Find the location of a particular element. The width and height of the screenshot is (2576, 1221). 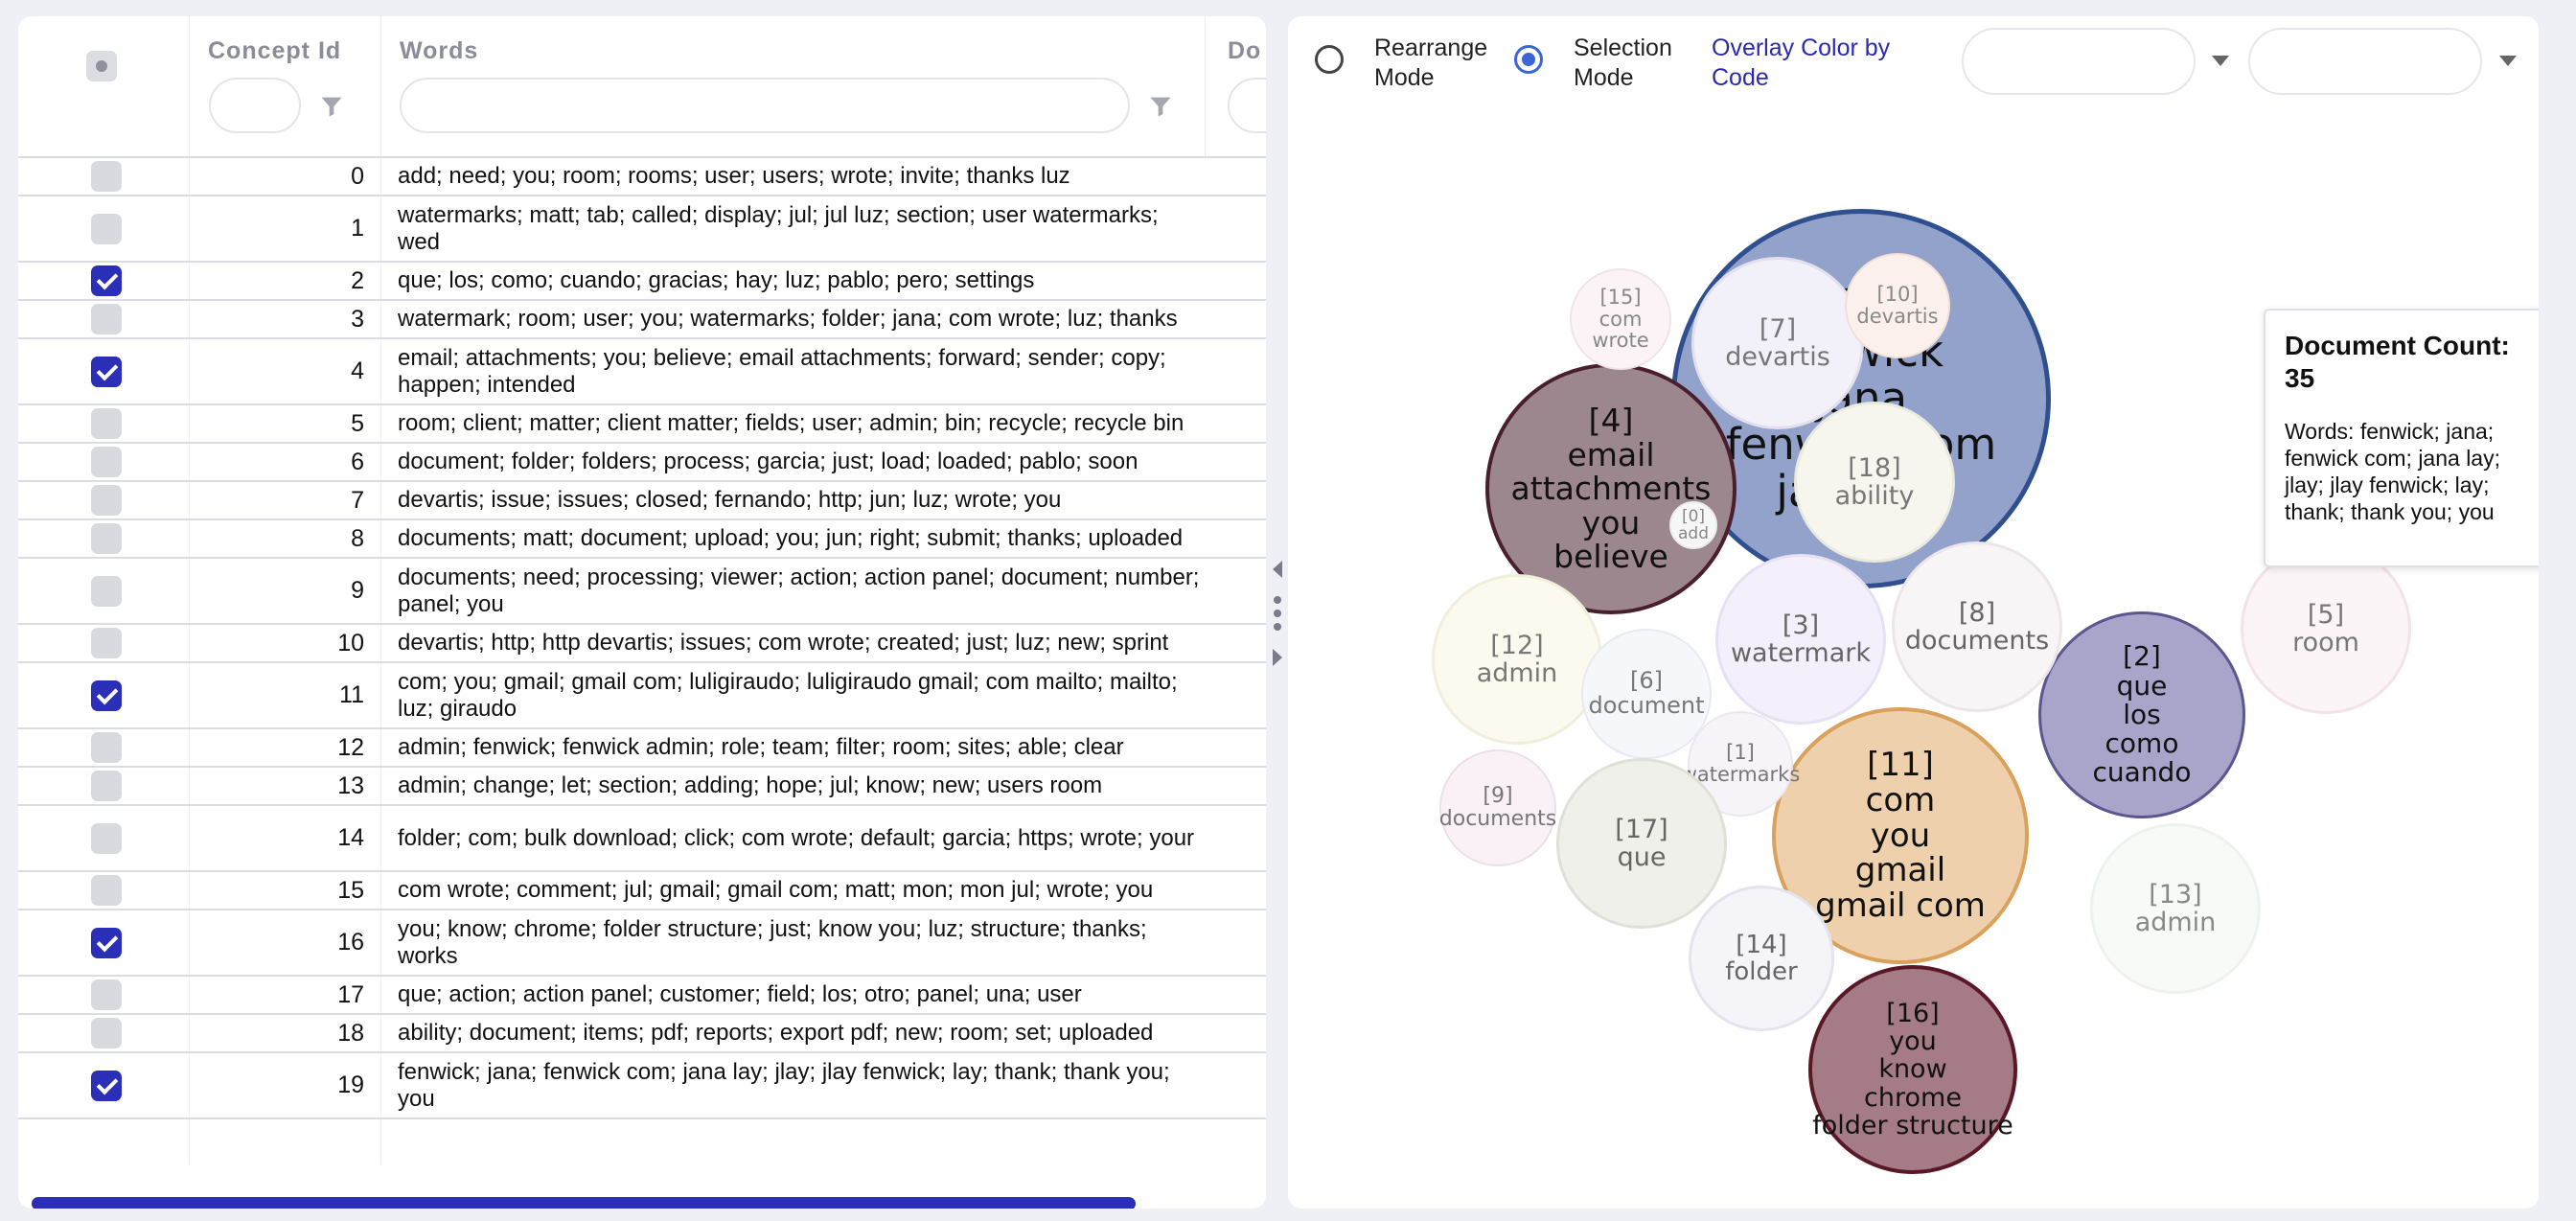

bubble-label: [18] ability is located at coordinates (1874, 482).